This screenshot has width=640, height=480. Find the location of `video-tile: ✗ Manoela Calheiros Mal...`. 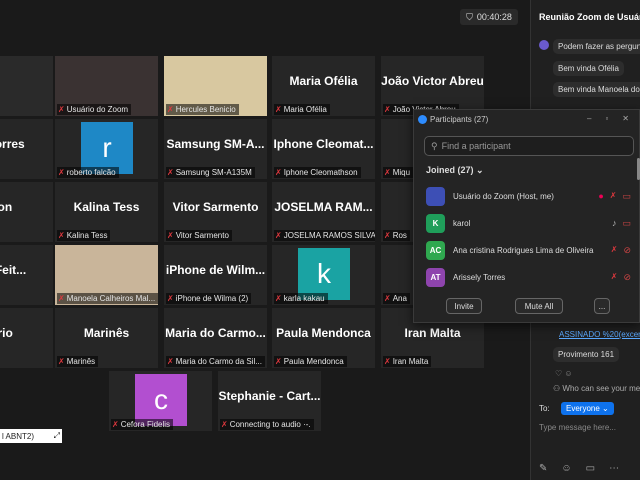

video-tile: ✗ Manoela Calheiros Mal... is located at coordinates (106, 275).